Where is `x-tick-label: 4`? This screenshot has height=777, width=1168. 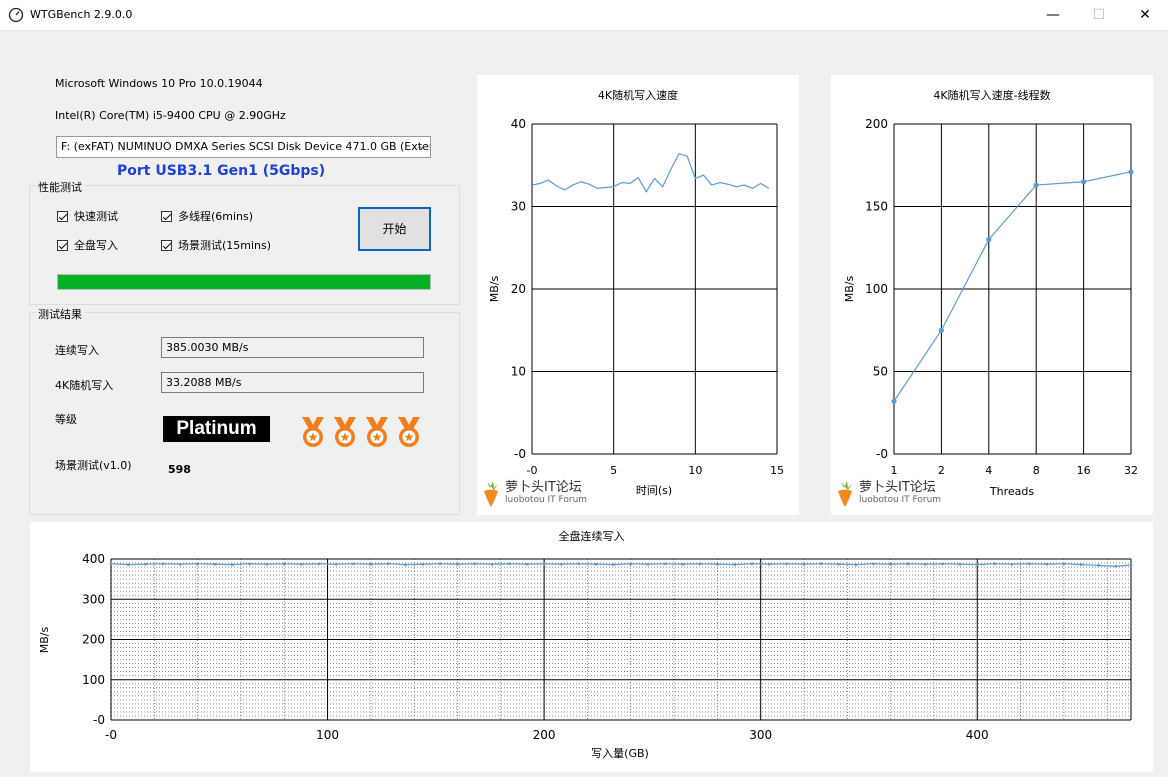
x-tick-label: 4 is located at coordinates (988, 470).